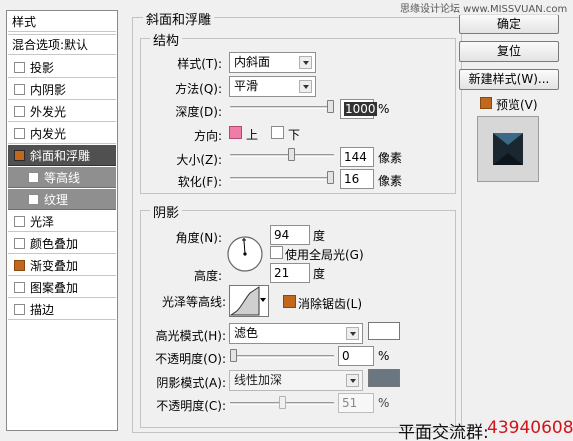  Describe the element at coordinates (277, 132) in the screenshot. I see `direction-down-radio` at that location.